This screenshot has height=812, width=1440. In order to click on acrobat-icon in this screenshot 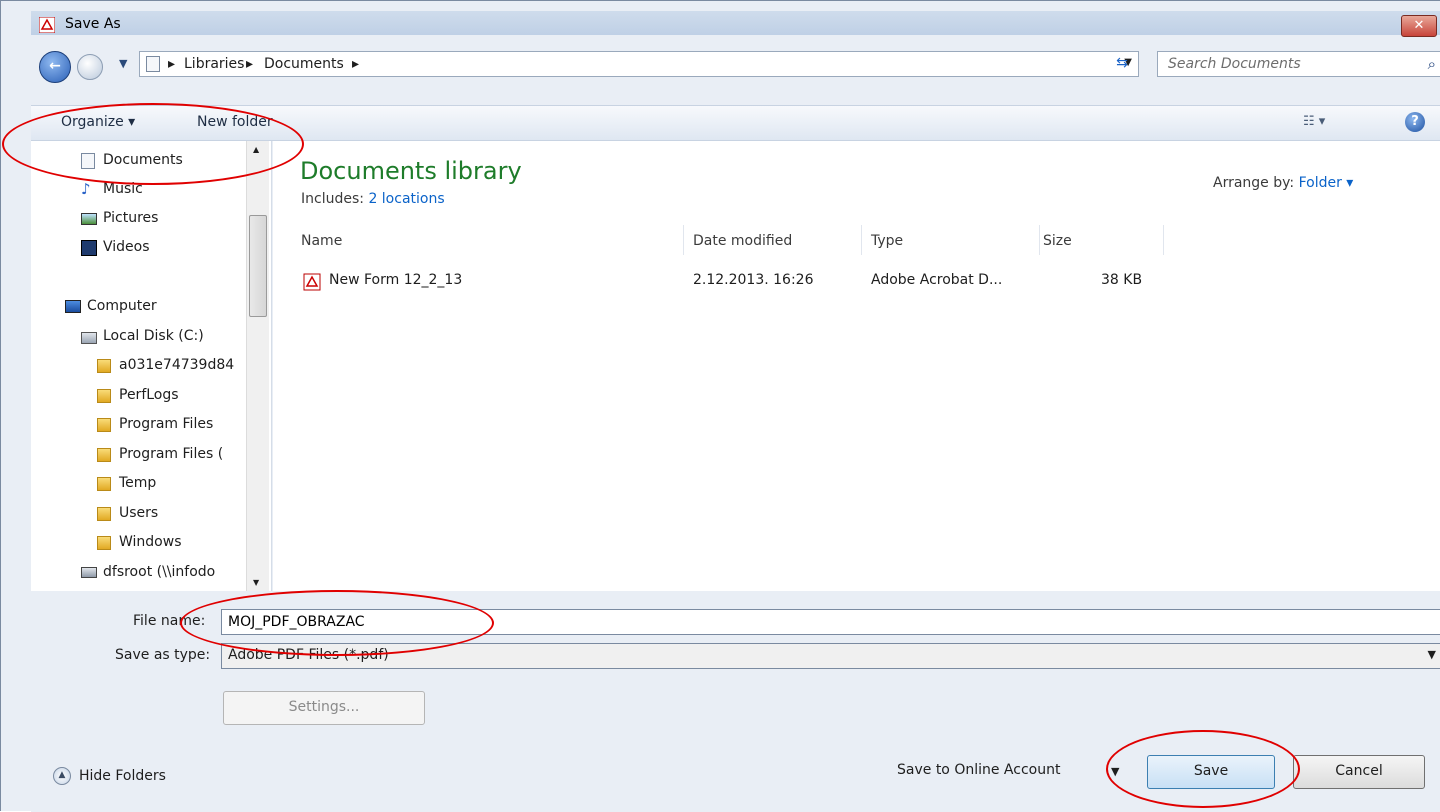, I will do `click(47, 25)`.